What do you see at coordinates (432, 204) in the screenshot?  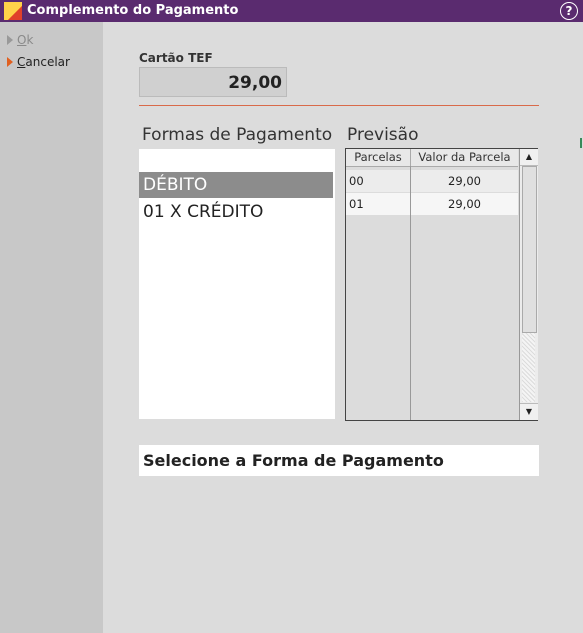 I see `table-row: 01 29,00` at bounding box center [432, 204].